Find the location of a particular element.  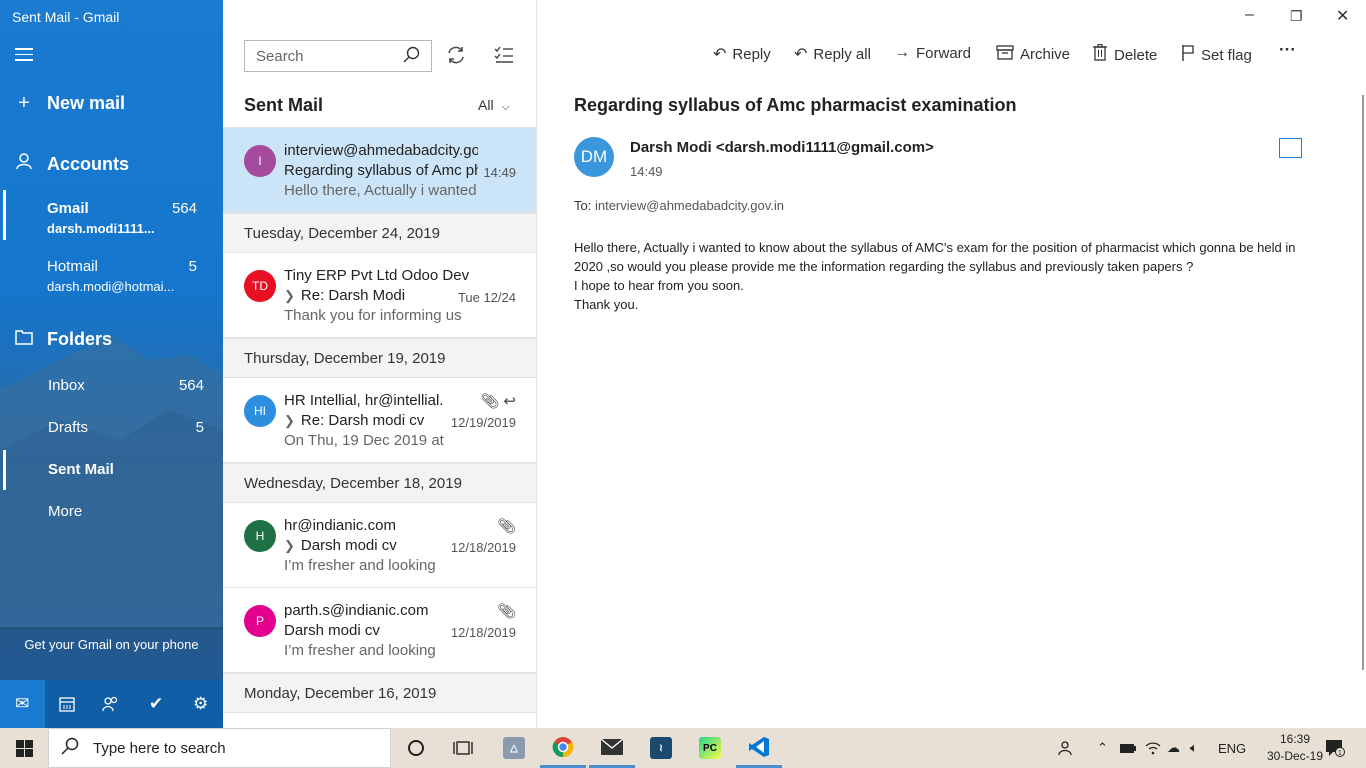

delete-label: Delete is located at coordinates (1136, 55).